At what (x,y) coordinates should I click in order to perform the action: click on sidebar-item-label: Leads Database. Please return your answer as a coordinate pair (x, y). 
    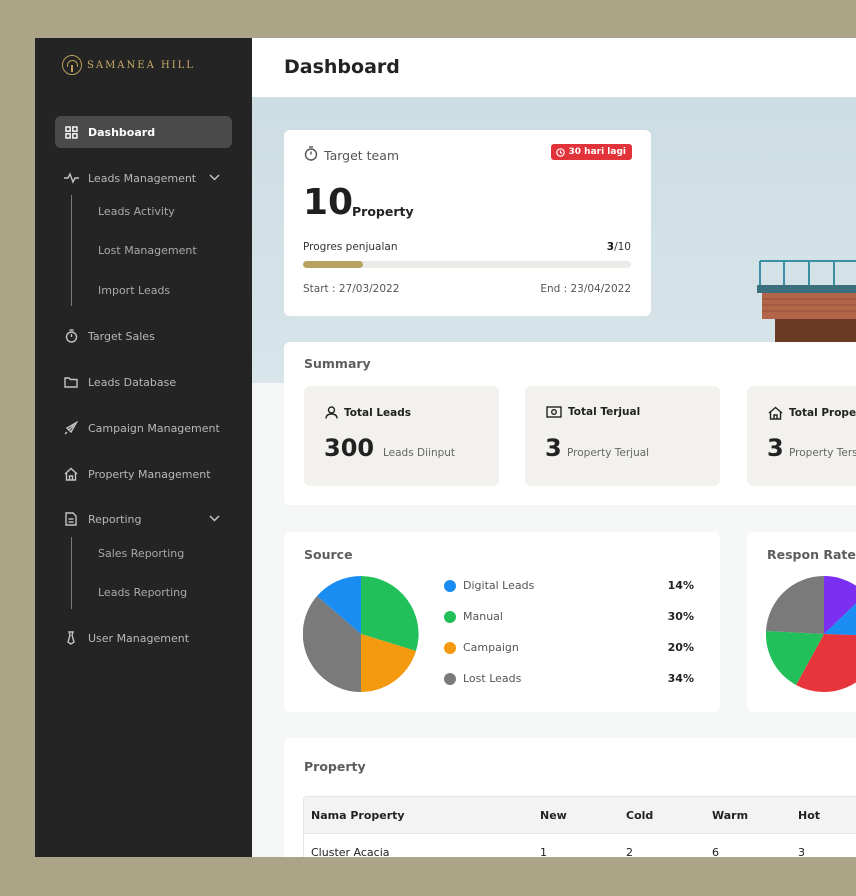
    Looking at the image, I should click on (132, 382).